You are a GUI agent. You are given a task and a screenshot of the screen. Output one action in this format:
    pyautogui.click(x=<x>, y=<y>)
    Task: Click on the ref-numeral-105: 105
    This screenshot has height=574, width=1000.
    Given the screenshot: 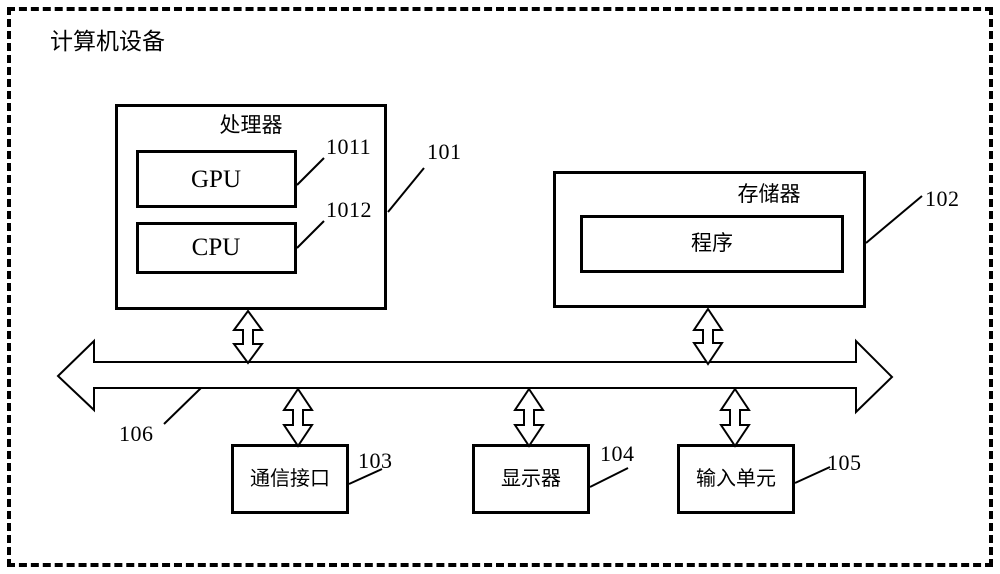 What is the action you would take?
    pyautogui.click(x=844, y=462)
    